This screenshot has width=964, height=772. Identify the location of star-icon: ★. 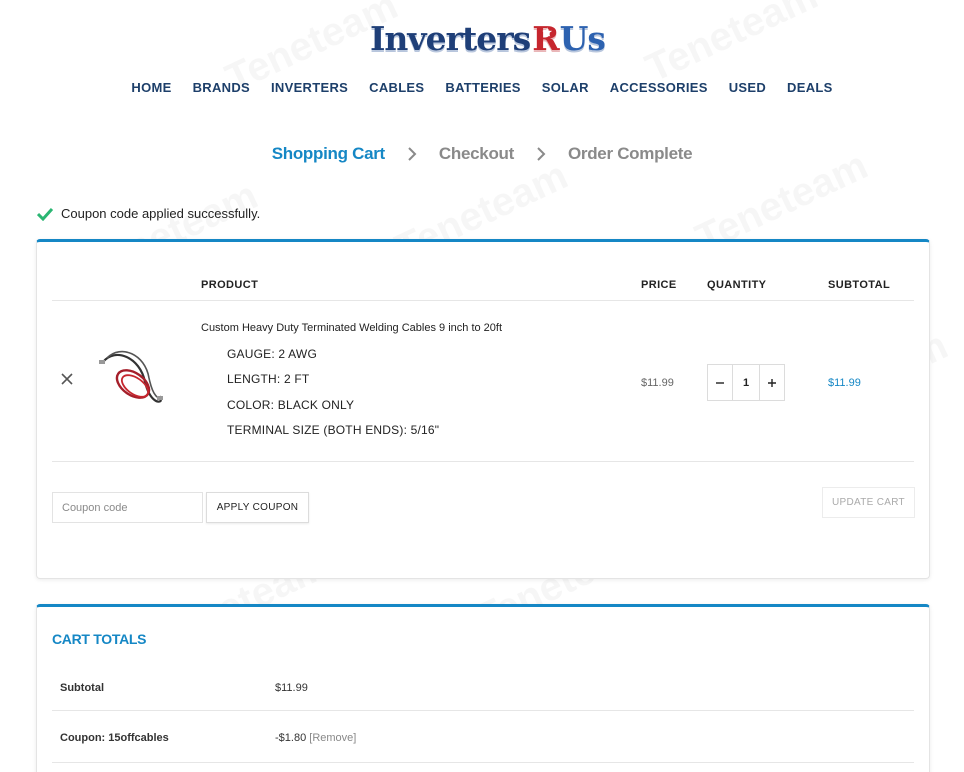
(547, 32).